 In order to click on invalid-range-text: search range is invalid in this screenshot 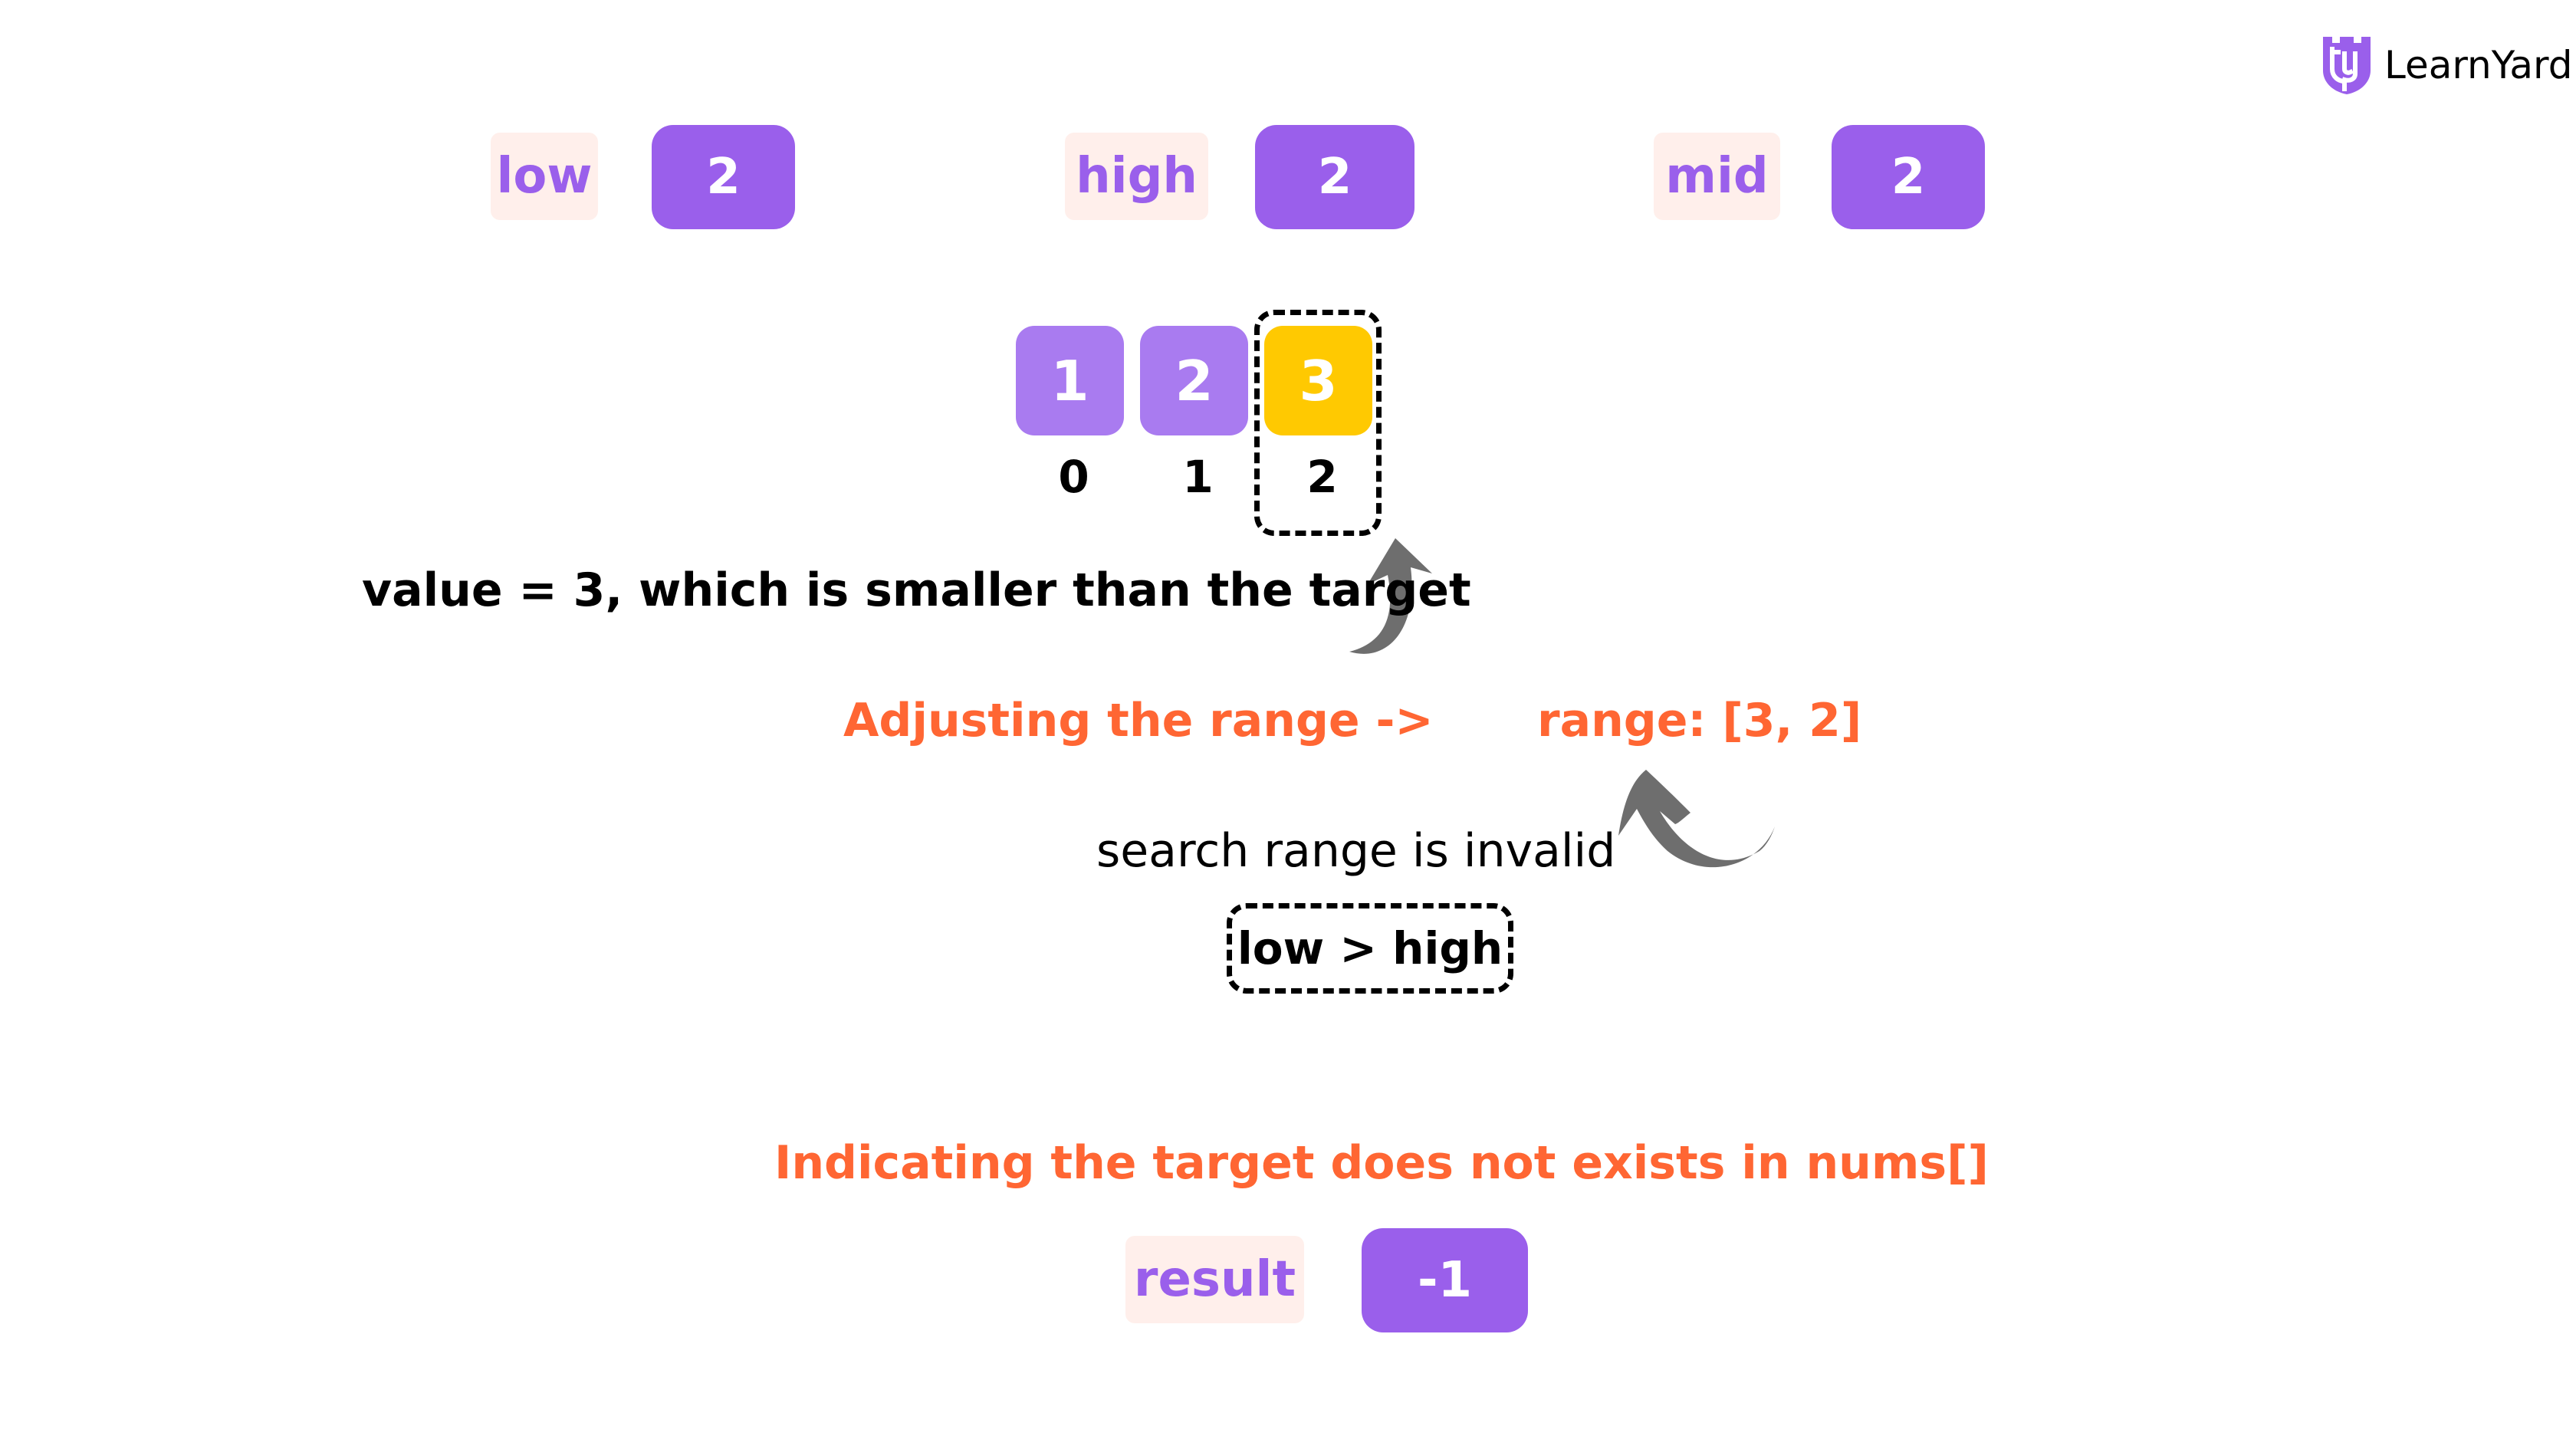, I will do `click(1356, 851)`.